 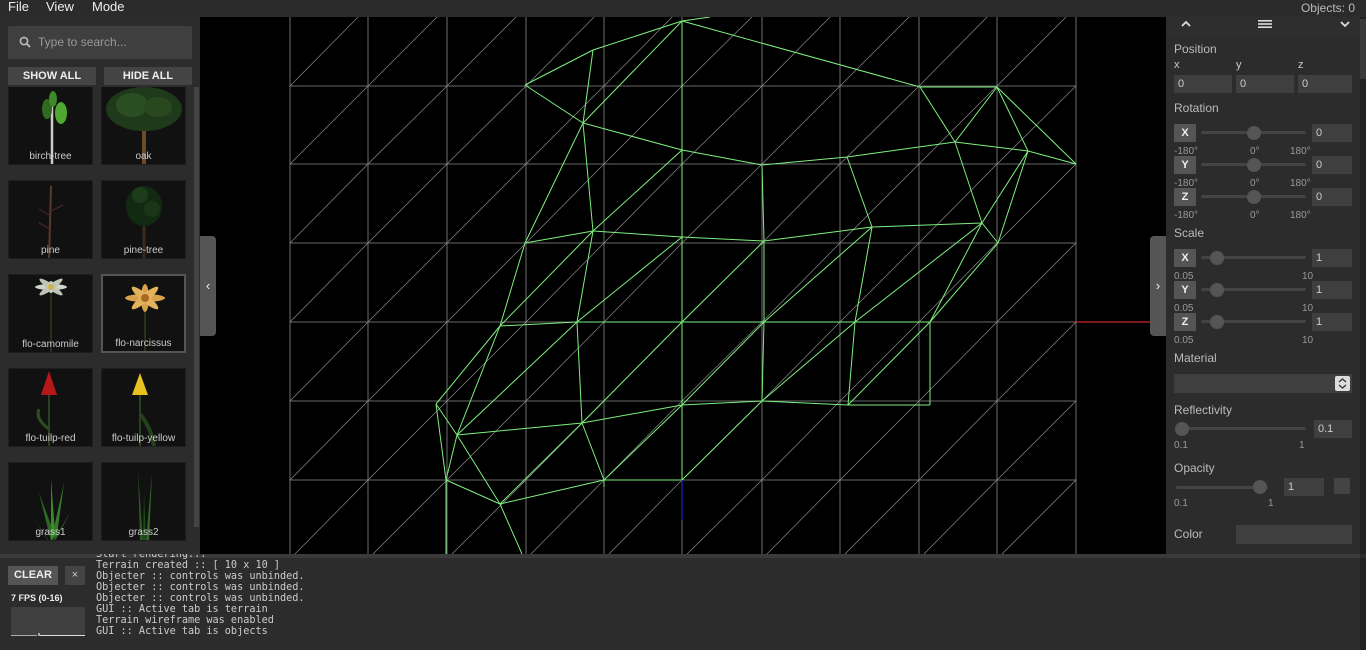 I want to click on position-y-input, so click(x=1265, y=84).